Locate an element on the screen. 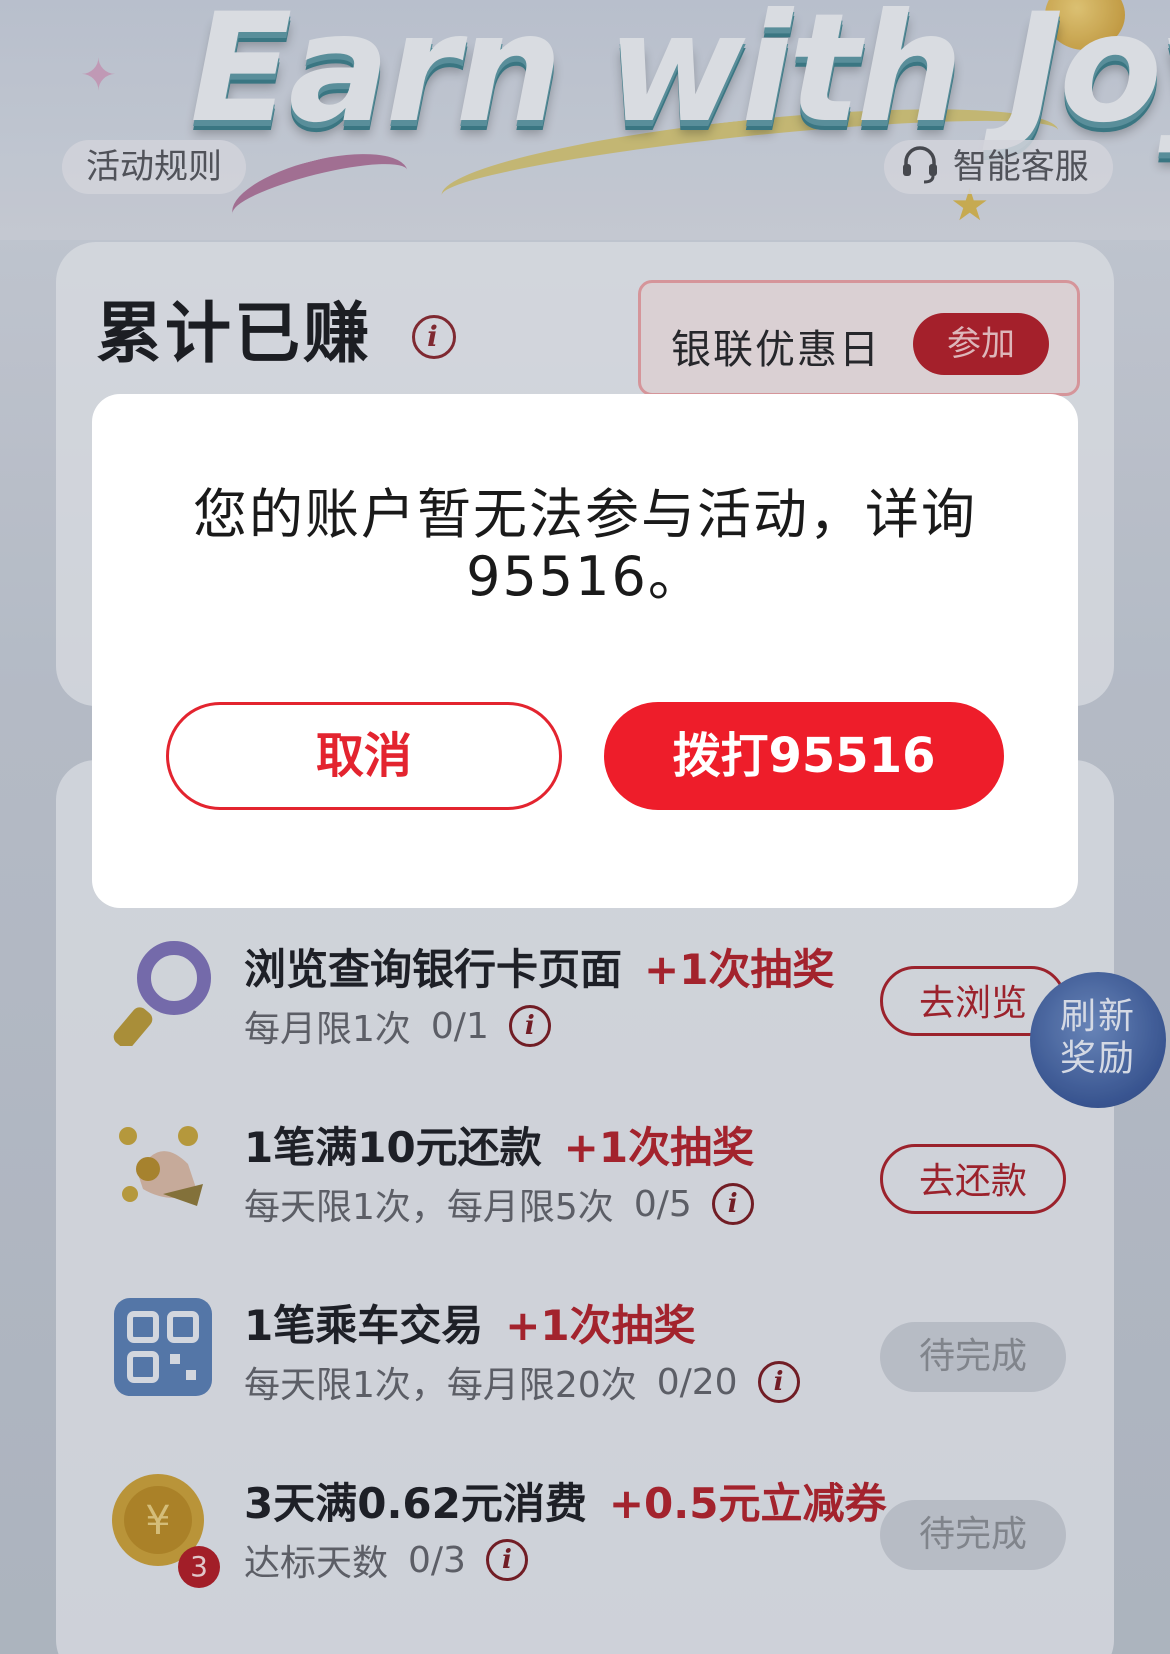 The image size is (1170, 1654). dialog-message: 您的账户暂无法参与活动，详询 95516。 is located at coordinates (585, 546).